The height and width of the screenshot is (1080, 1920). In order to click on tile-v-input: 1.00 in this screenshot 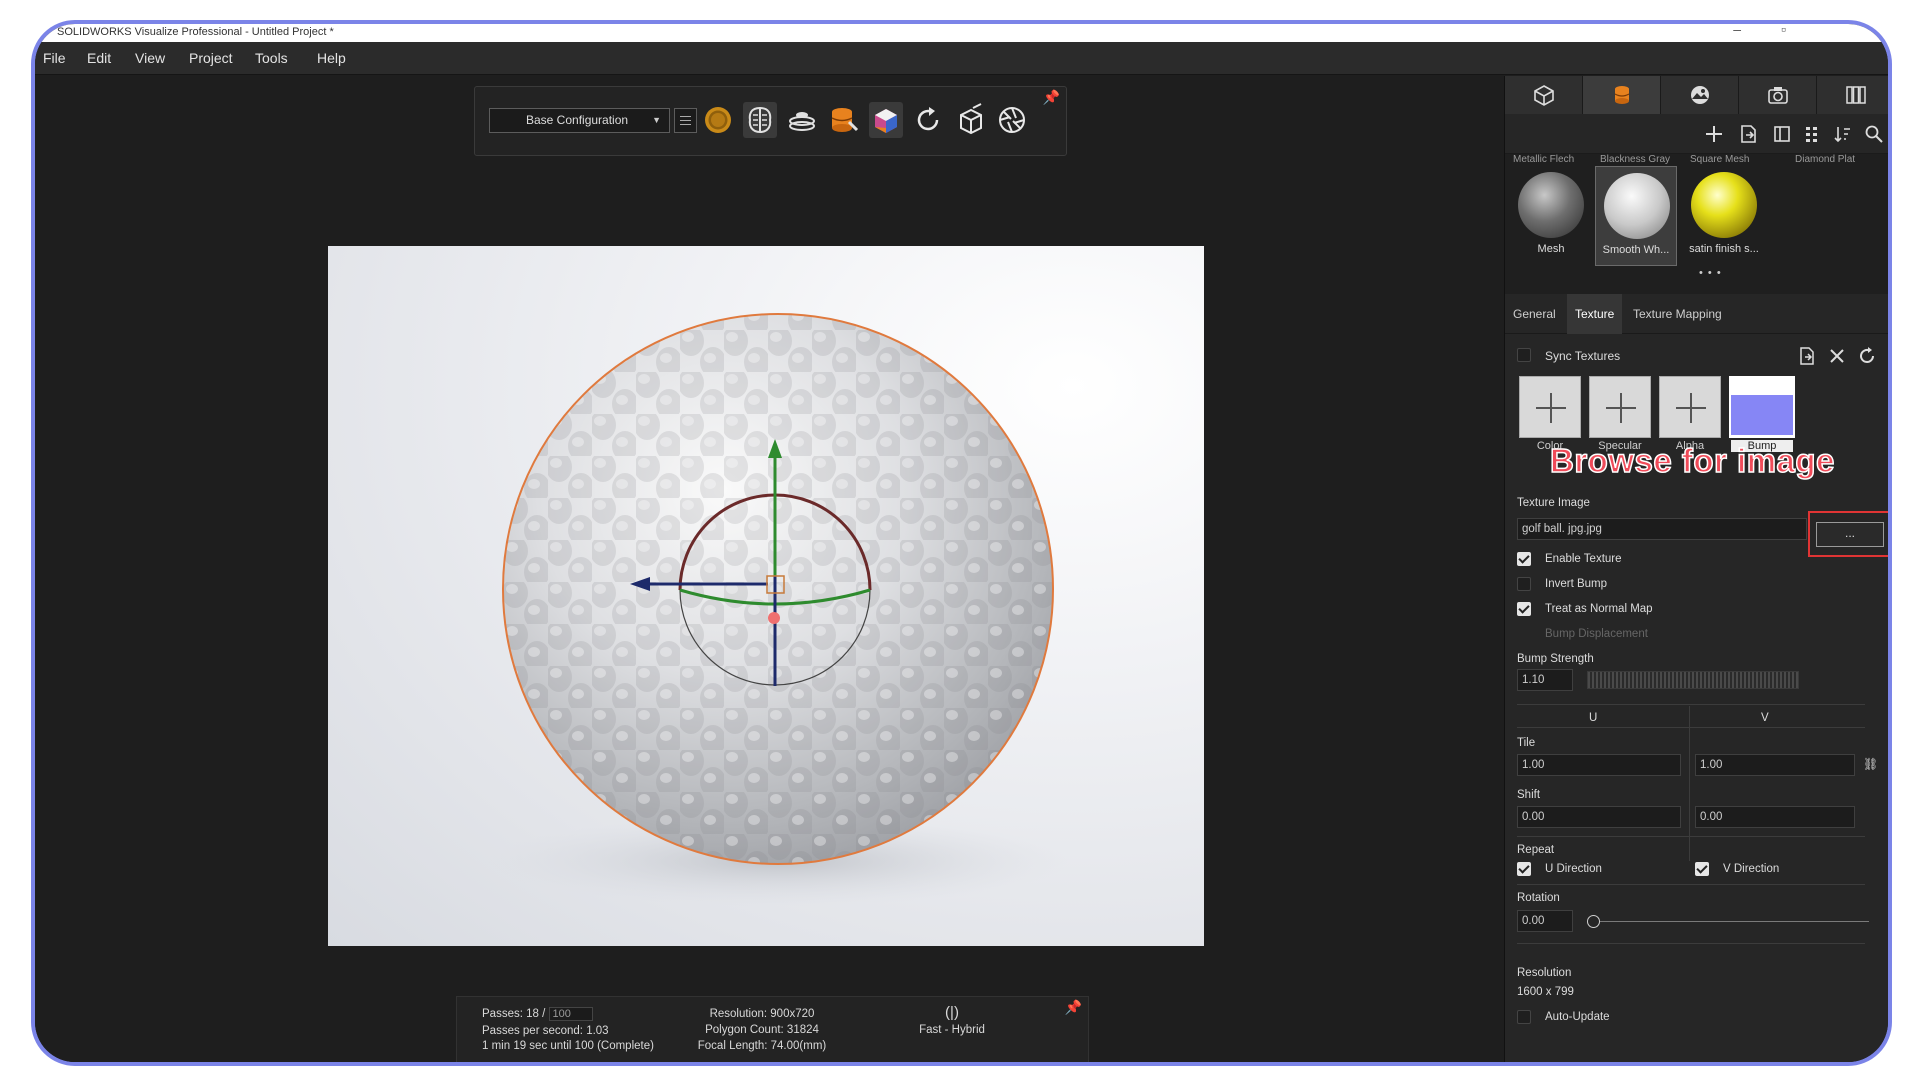, I will do `click(1775, 765)`.